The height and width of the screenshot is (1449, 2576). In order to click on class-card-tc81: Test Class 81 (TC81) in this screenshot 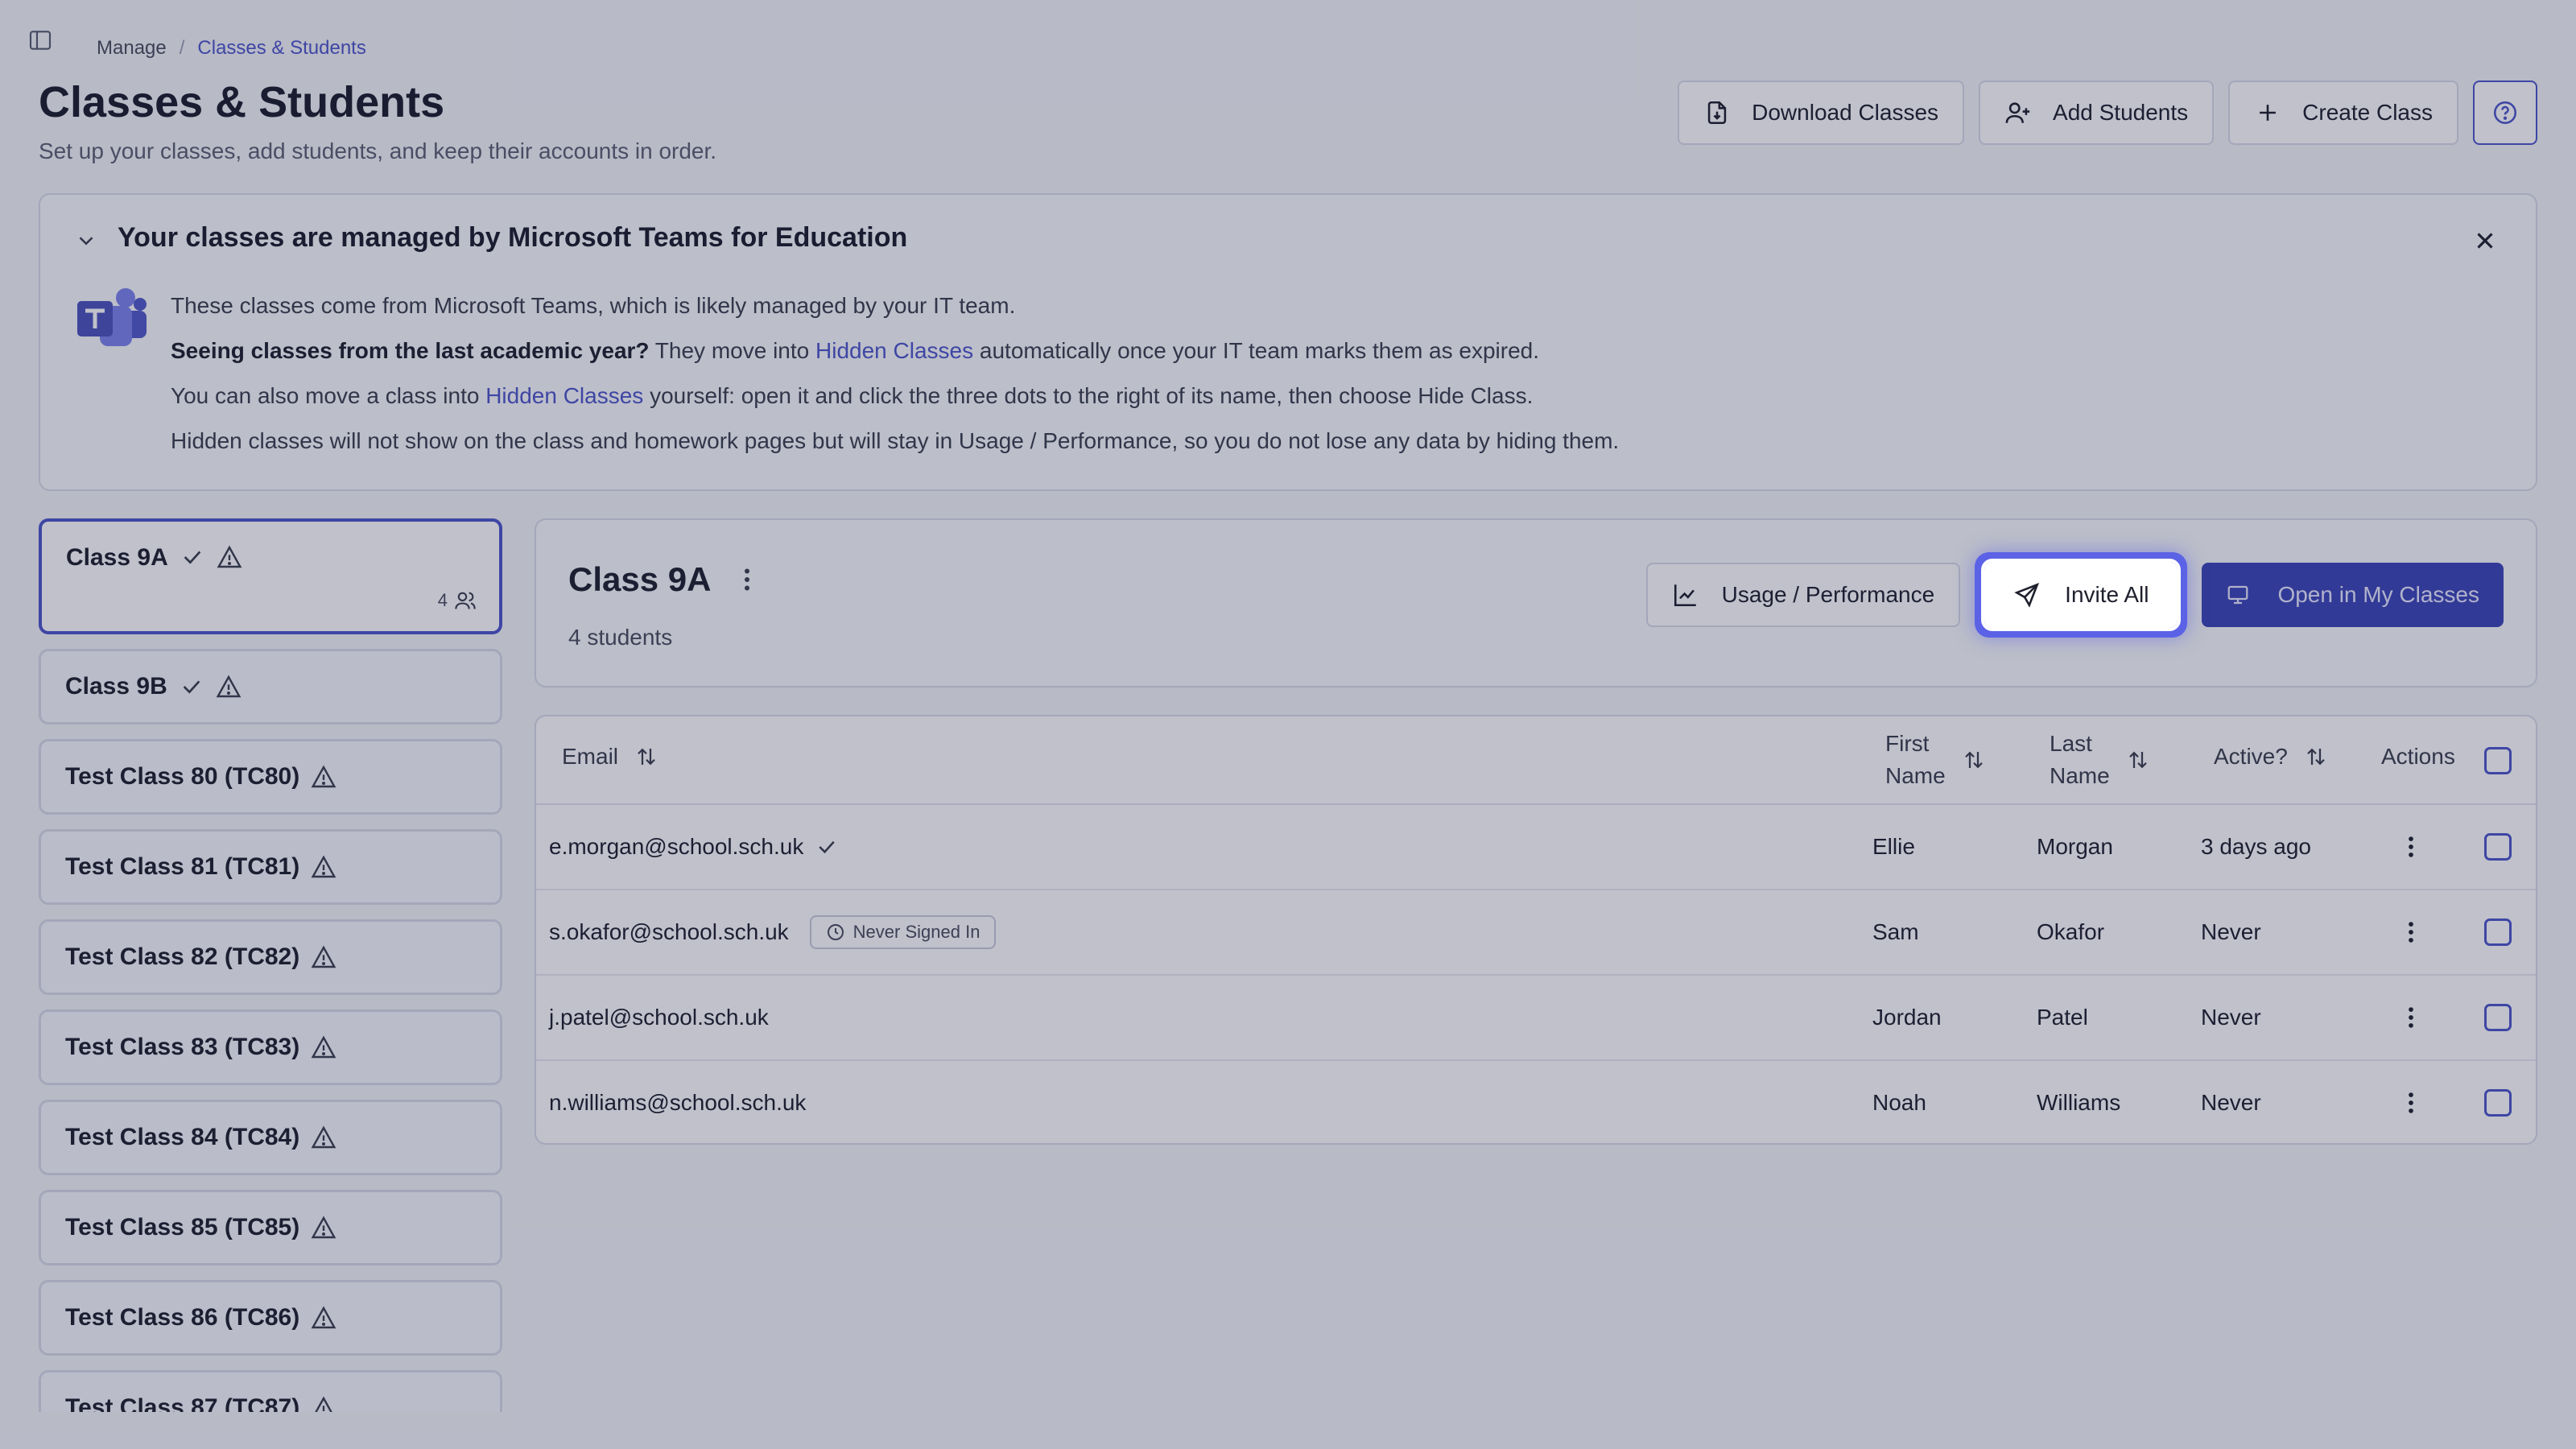, I will do `click(270, 867)`.